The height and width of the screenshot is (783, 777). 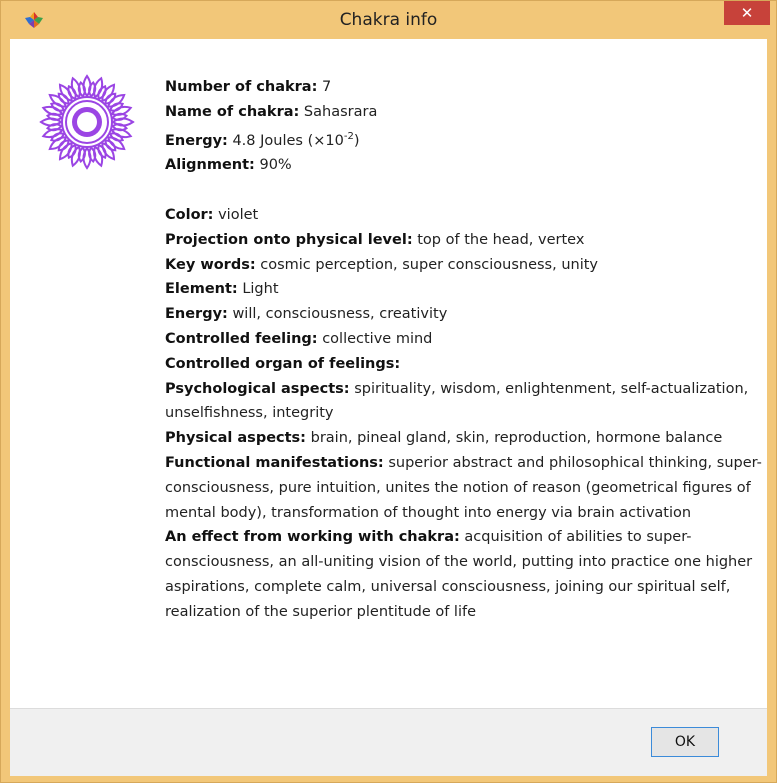 I want to click on ok-button: OK, so click(x=685, y=742).